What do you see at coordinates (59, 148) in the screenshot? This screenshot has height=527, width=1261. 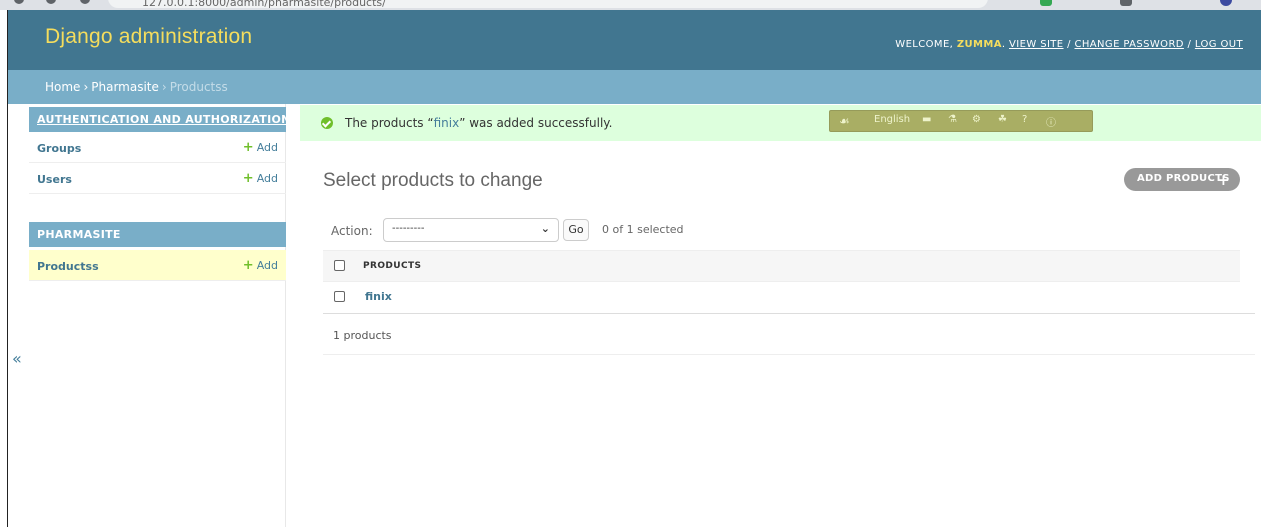 I see `sidebar-item-label: Groups` at bounding box center [59, 148].